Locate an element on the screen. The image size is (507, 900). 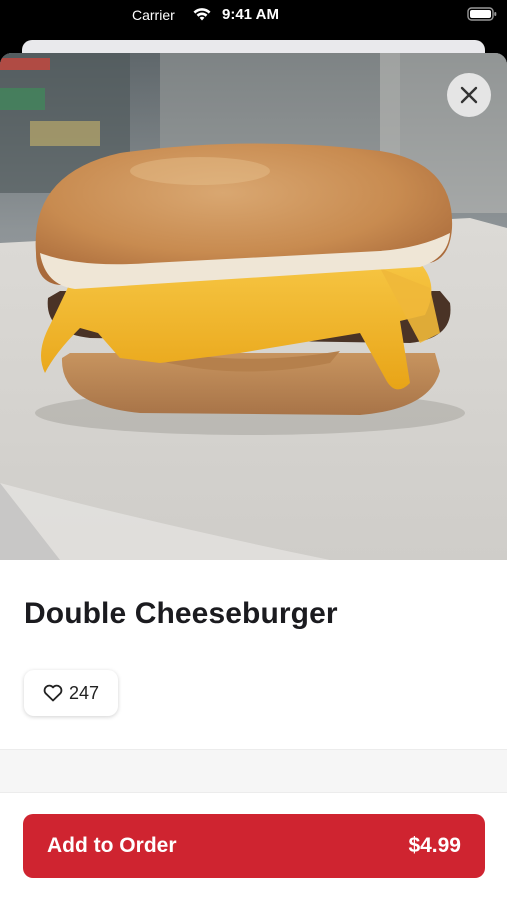
status-bar: Carrier 9:41 AM is located at coordinates (253, 16).